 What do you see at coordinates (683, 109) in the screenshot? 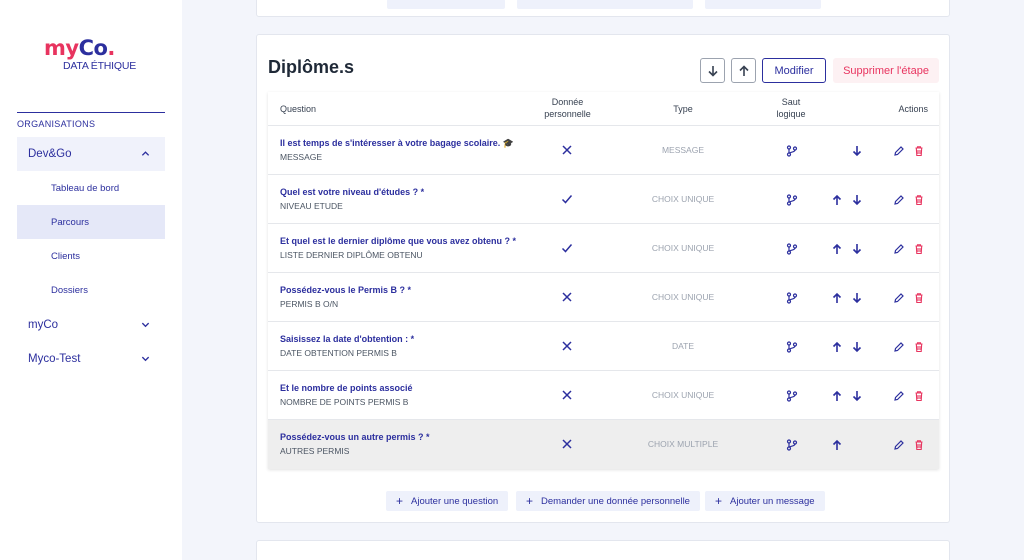
I see `header-type: Type` at bounding box center [683, 109].